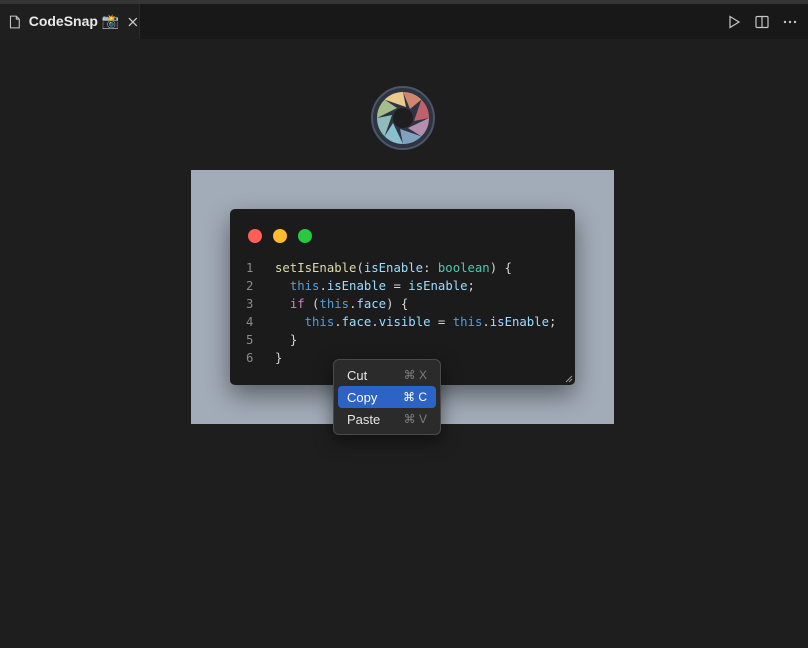 This screenshot has height=648, width=808. I want to click on line-number: 3, so click(250, 304).